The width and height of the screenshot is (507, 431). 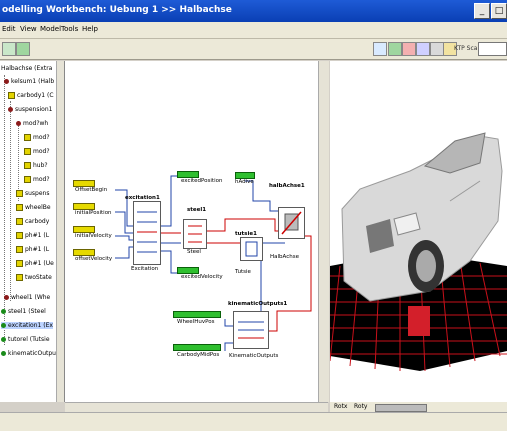 I want to click on grid-tool-icon, so click(x=9, y=49).